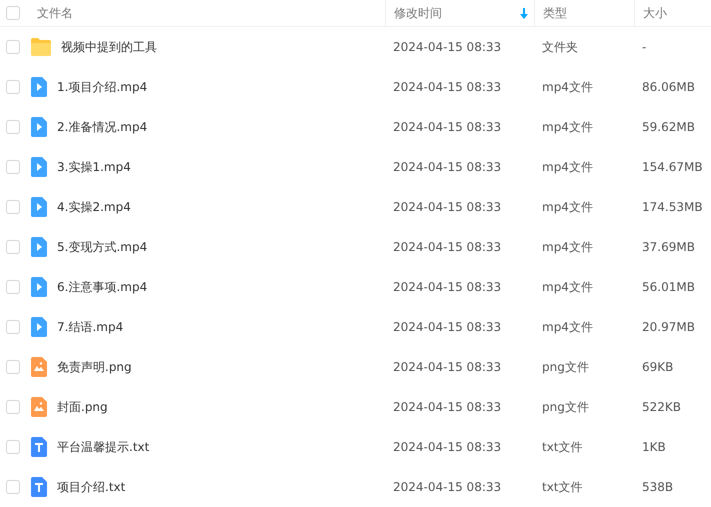 This screenshot has width=711, height=507. What do you see at coordinates (654, 447) in the screenshot?
I see `file-size: 1KB` at bounding box center [654, 447].